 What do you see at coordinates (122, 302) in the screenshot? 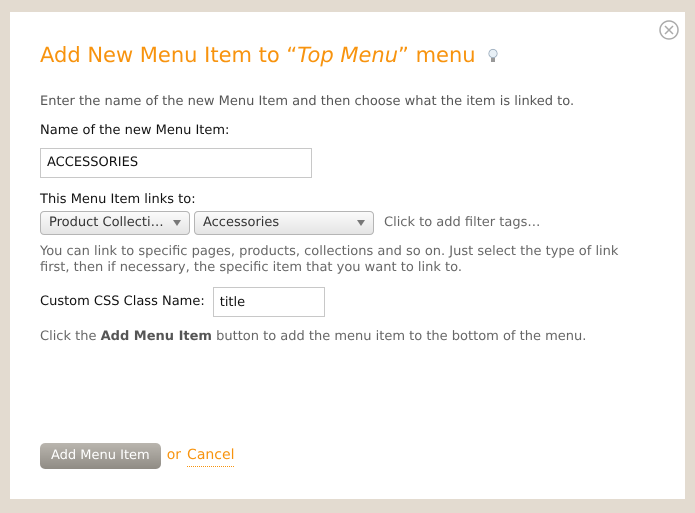
I see `field-label: Custom CSS Class Name:` at bounding box center [122, 302].